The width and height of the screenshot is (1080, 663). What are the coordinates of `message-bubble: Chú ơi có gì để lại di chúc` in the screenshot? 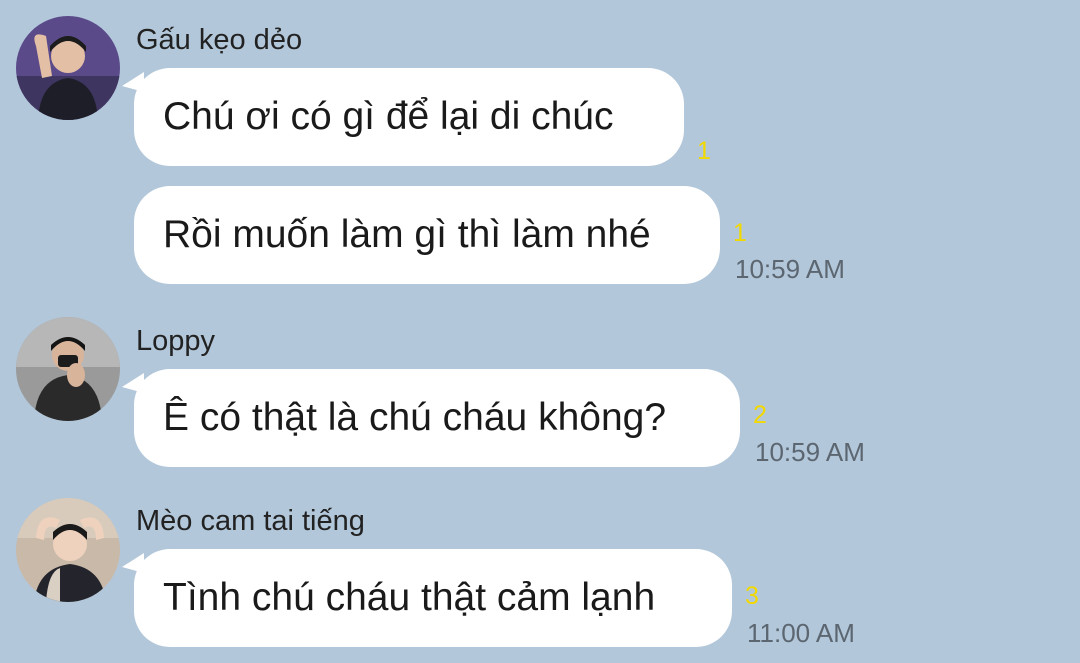 It's located at (409, 117).